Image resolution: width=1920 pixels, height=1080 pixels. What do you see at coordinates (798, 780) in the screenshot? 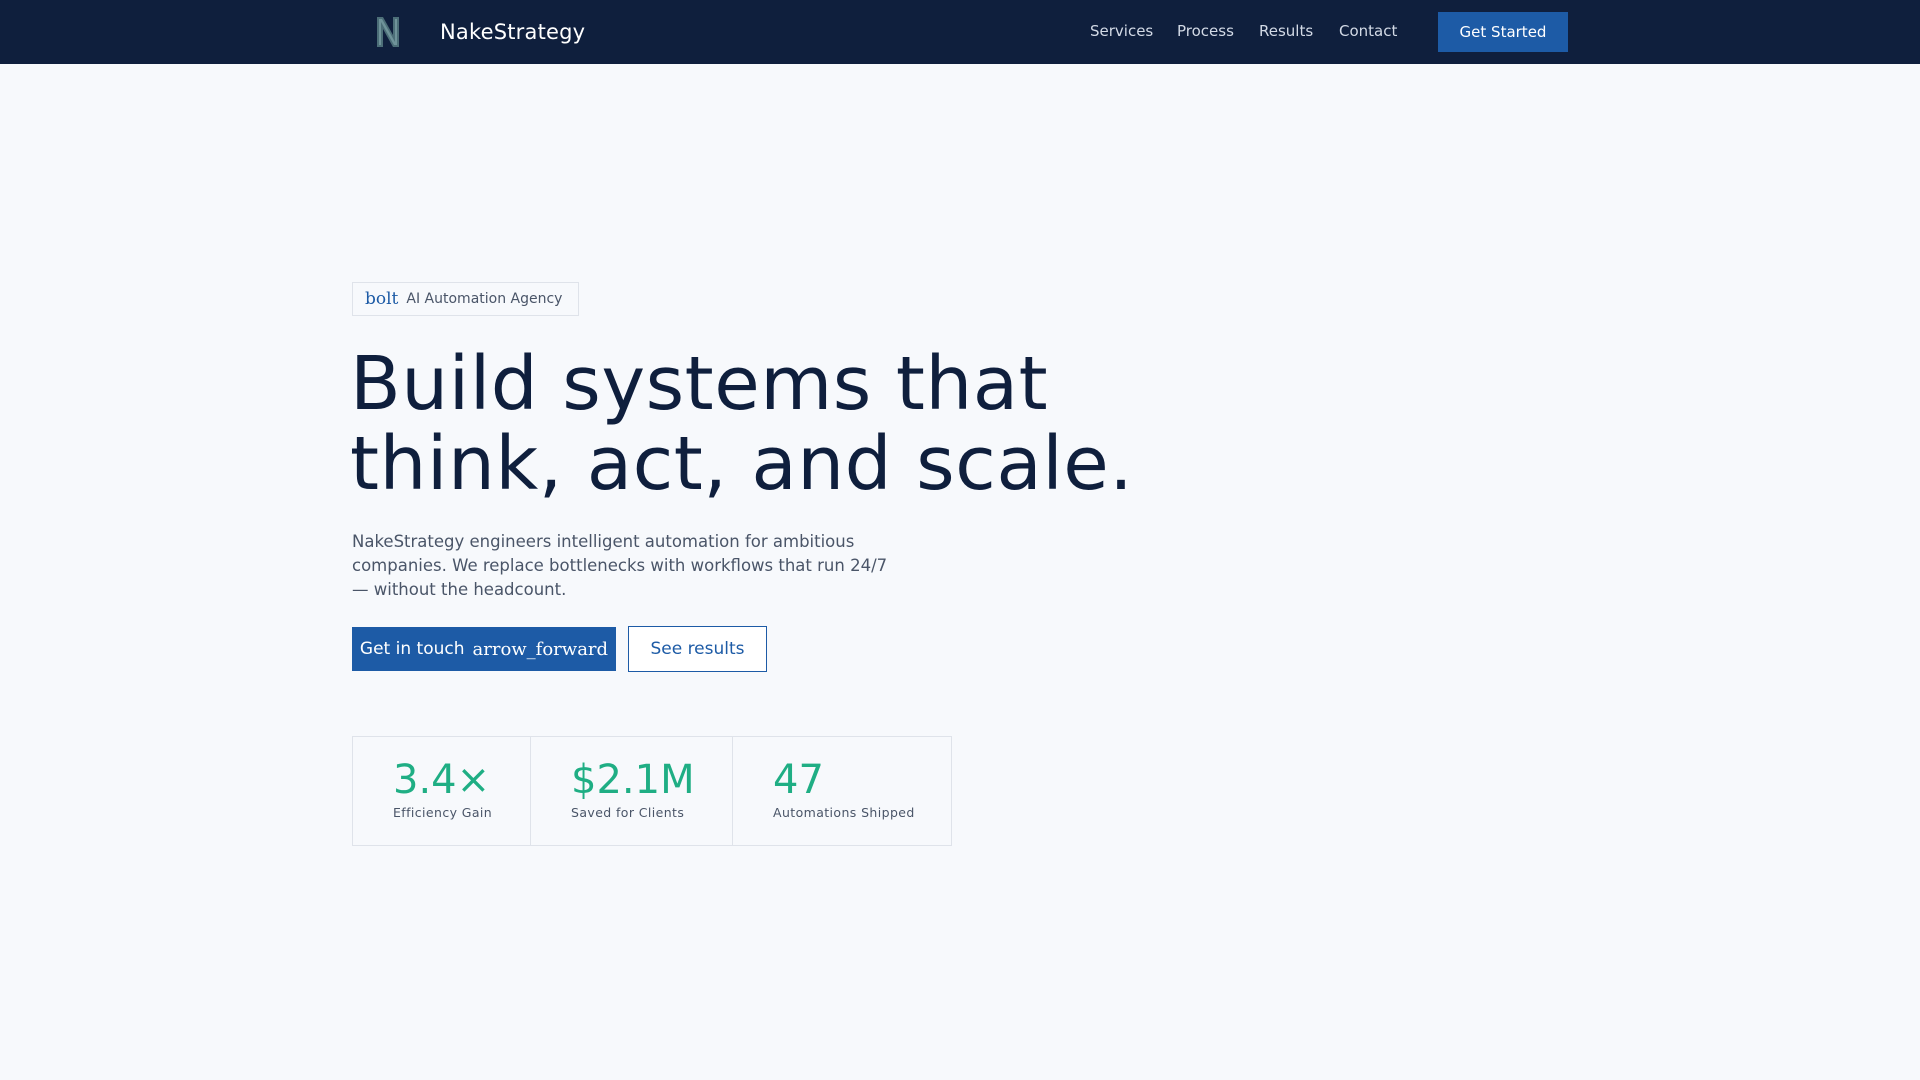
I see `stat-value: 47` at bounding box center [798, 780].